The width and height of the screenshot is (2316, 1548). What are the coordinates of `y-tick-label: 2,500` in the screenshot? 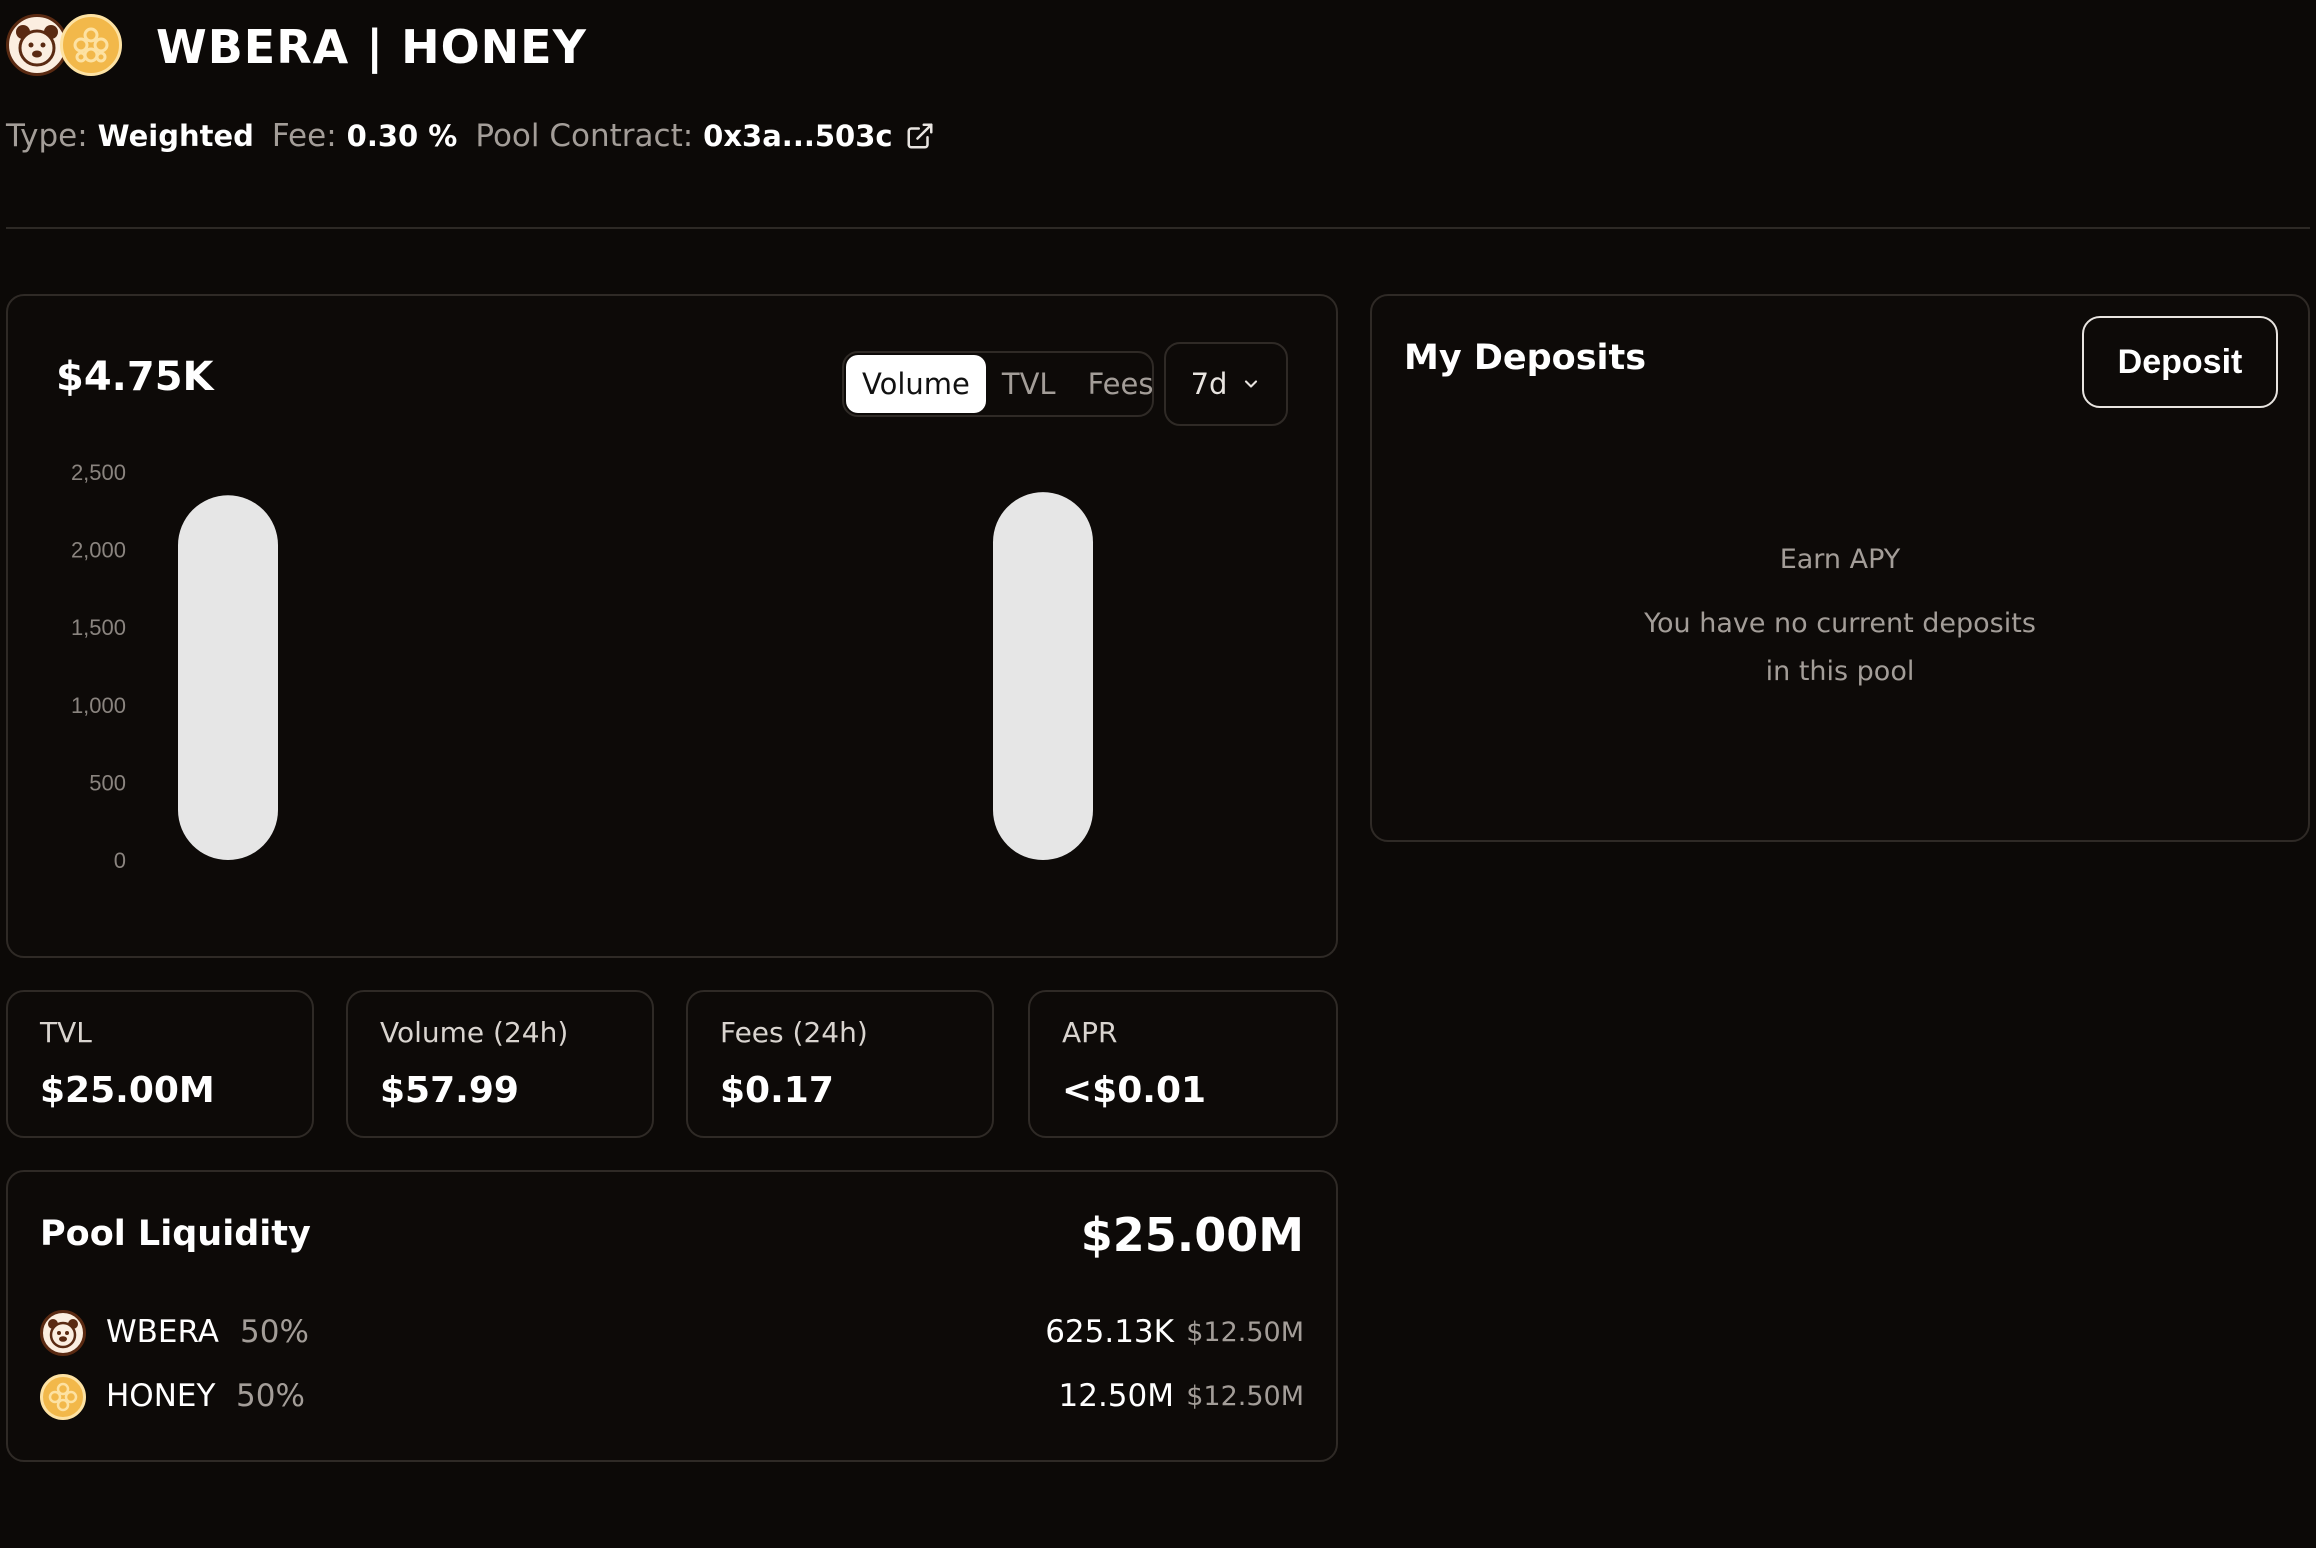 It's located at (98, 472).